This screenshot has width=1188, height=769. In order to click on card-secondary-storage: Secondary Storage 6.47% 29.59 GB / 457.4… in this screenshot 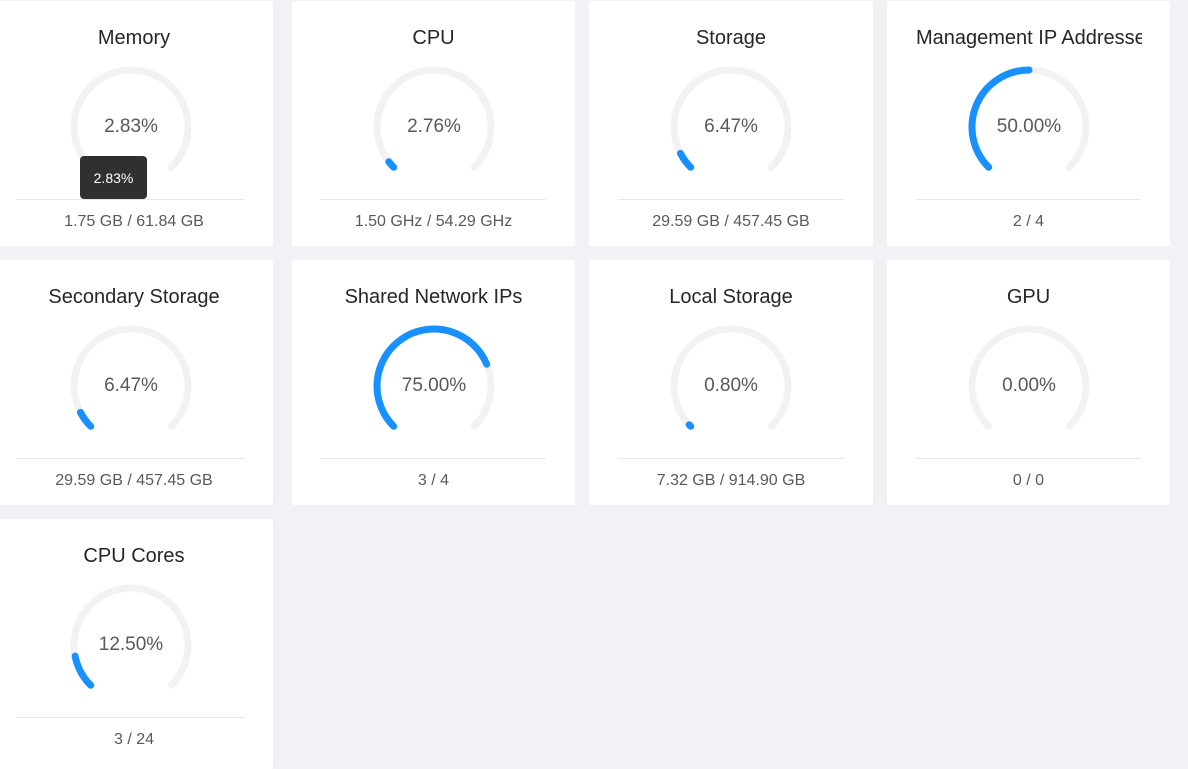, I will do `click(136, 382)`.